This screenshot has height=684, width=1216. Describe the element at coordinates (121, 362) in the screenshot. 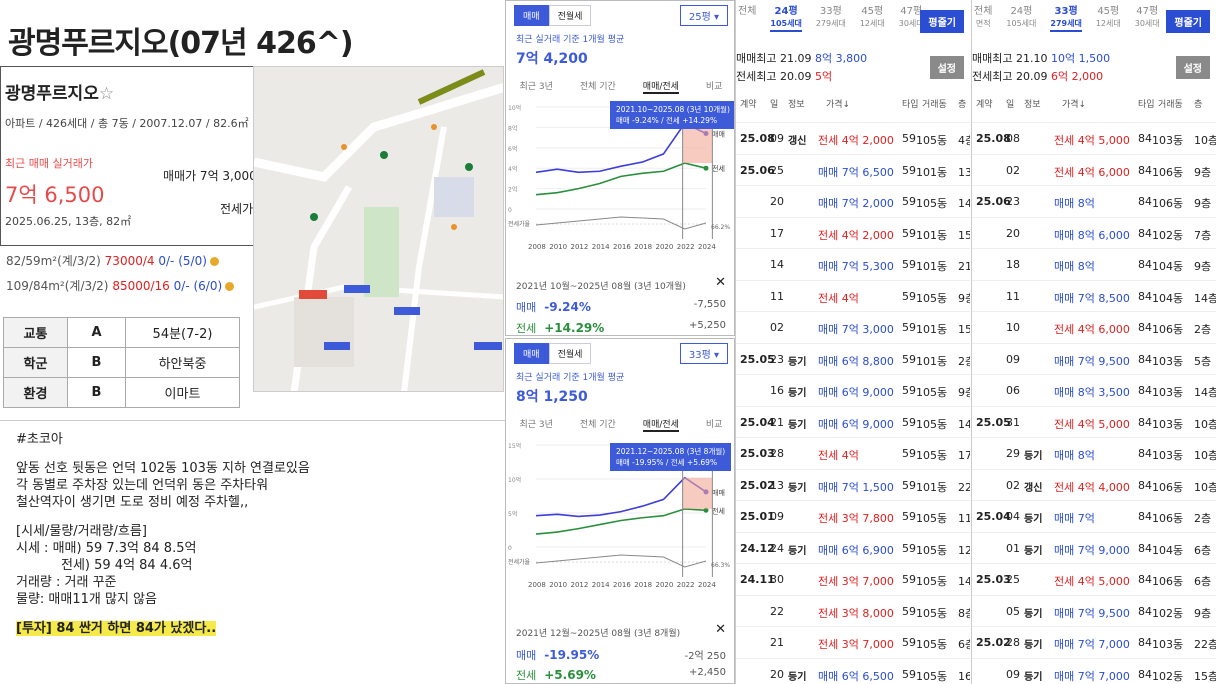

I see `table-row: 학군 B 하안북중` at that location.